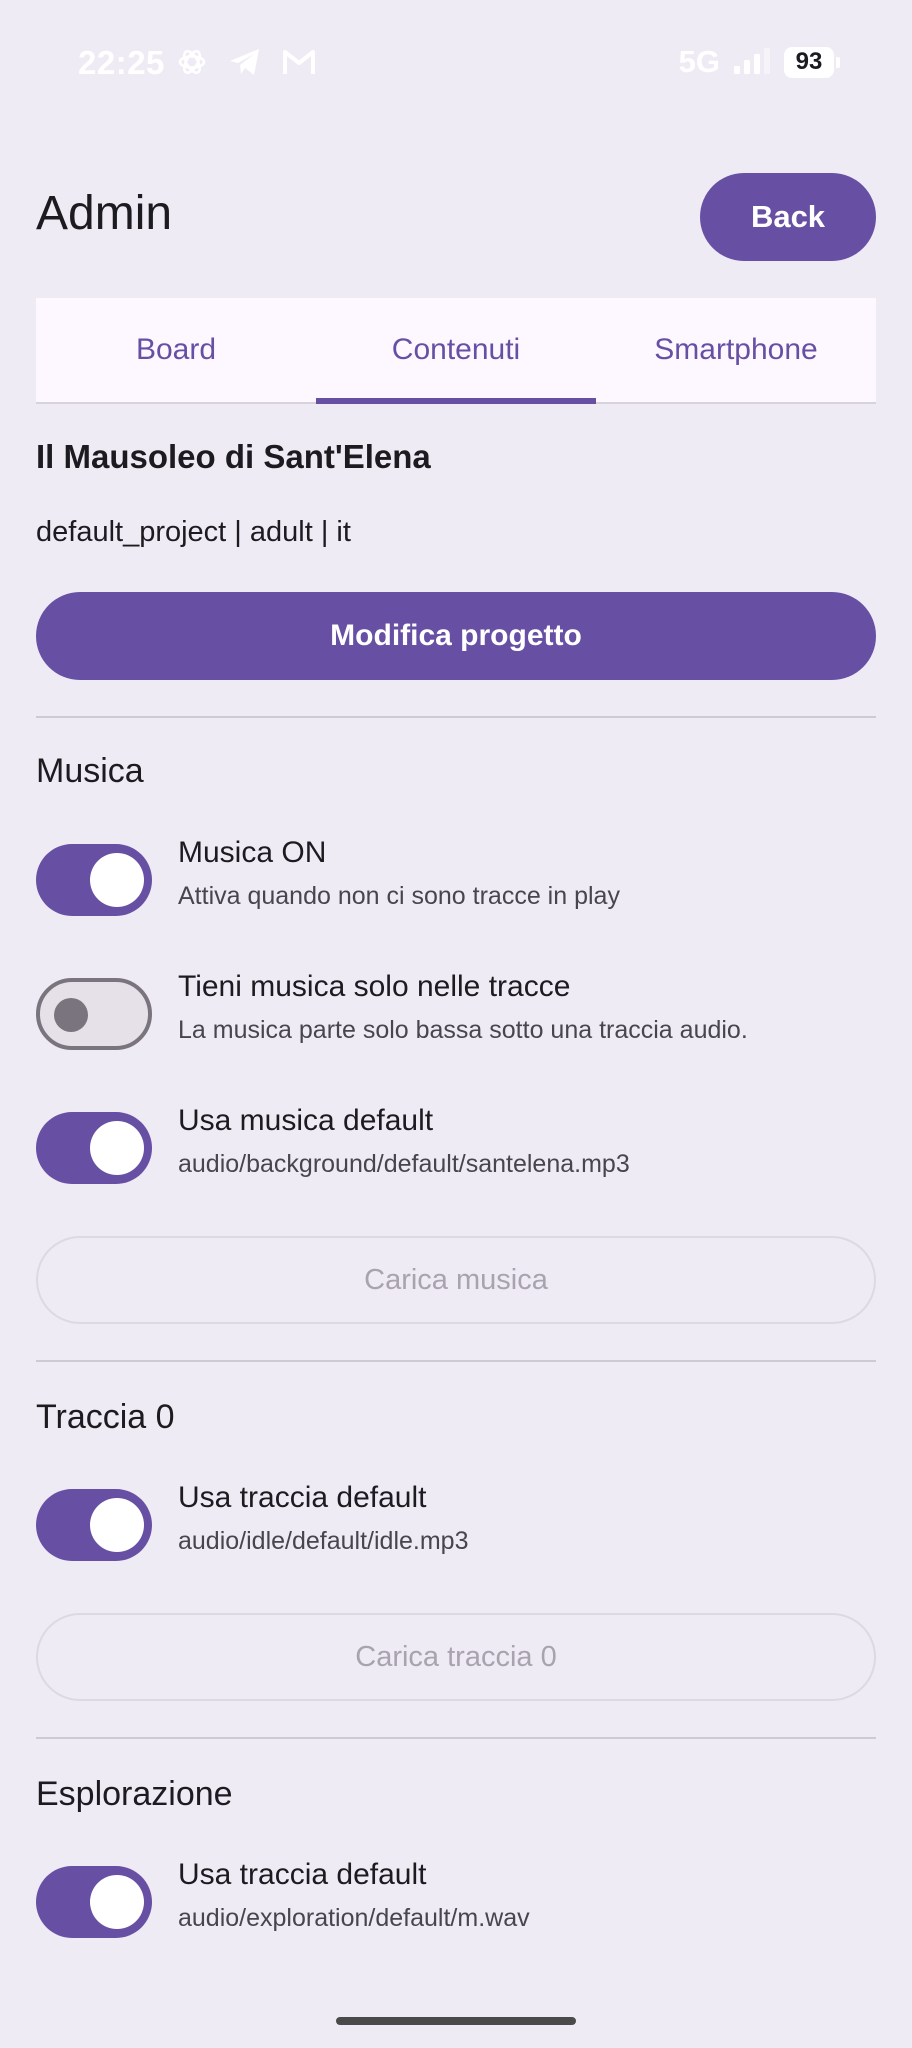 Image resolution: width=912 pixels, height=2048 pixels. What do you see at coordinates (788, 217) in the screenshot?
I see `back-button: Back` at bounding box center [788, 217].